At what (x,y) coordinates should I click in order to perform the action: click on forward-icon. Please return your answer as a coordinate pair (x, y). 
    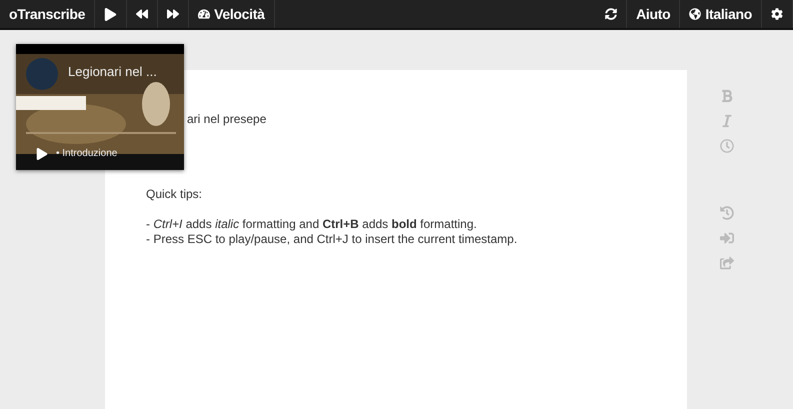
    Looking at the image, I should click on (173, 14).